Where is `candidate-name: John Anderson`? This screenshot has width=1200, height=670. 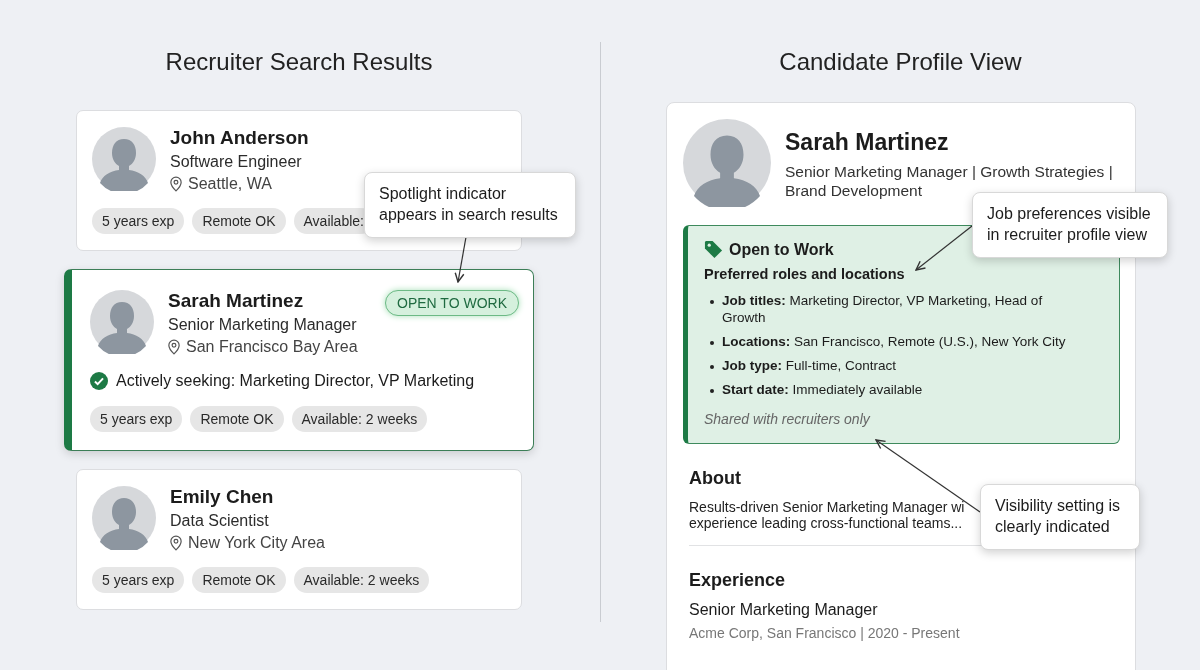 candidate-name: John Anderson is located at coordinates (240, 138).